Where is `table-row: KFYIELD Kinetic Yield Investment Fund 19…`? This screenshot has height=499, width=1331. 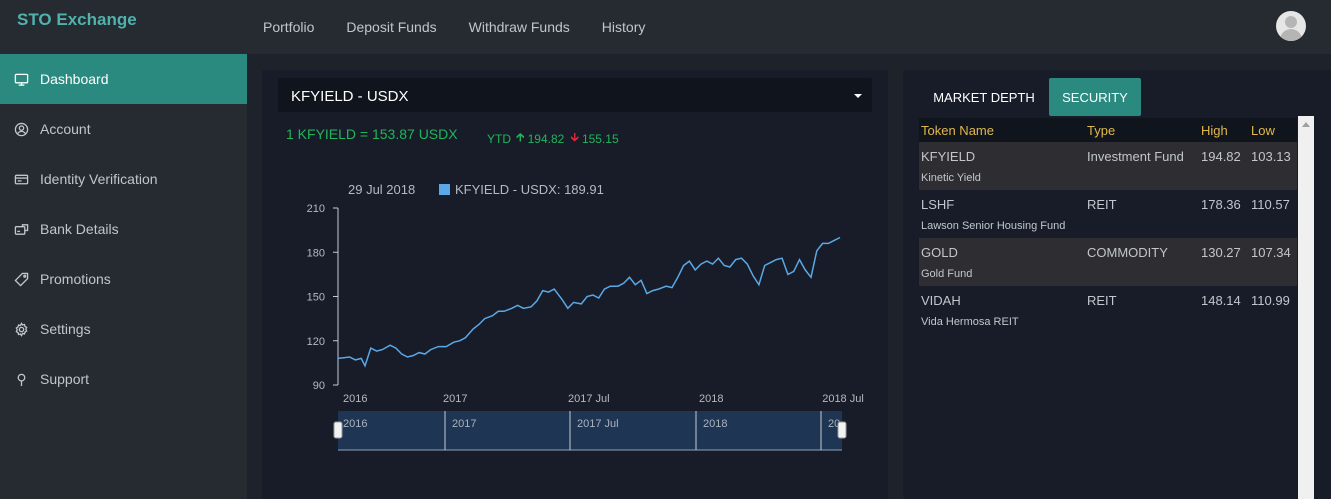
table-row: KFYIELD Kinetic Yield Investment Fund 19… is located at coordinates (1108, 166).